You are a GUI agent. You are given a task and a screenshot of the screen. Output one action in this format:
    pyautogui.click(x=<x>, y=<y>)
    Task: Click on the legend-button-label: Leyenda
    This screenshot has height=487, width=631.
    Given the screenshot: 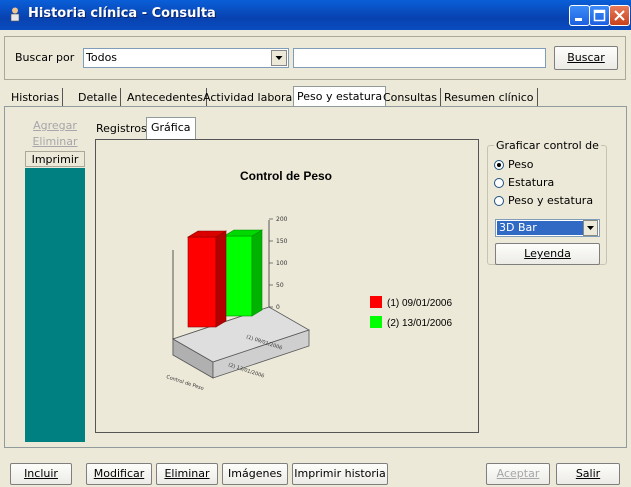 What is the action you would take?
    pyautogui.click(x=547, y=253)
    